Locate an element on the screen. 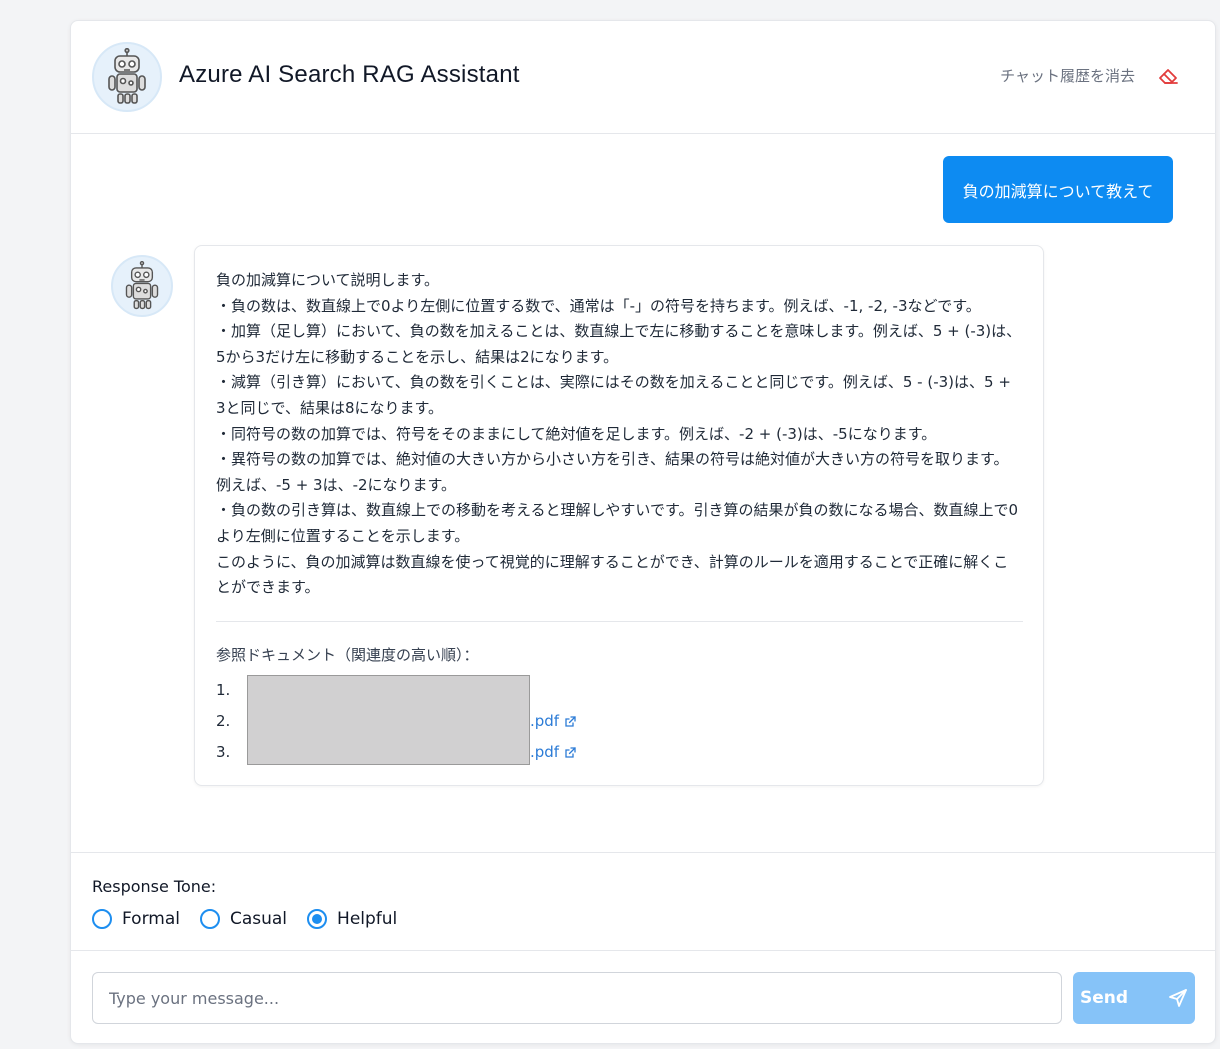 This screenshot has width=1220, height=1049. reference-number: 3. is located at coordinates (223, 752).